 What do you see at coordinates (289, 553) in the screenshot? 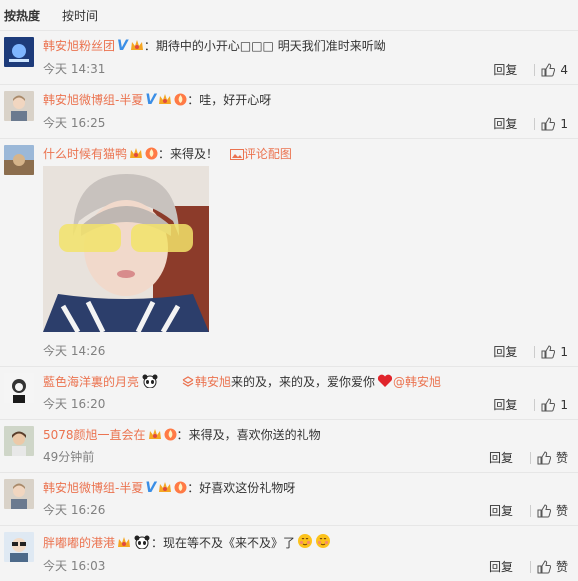
I see `comment-item: 胖嘟嘟的港港 ：现在等不及《来不及》了 今天 16:03 回复 赞` at bounding box center [289, 553].